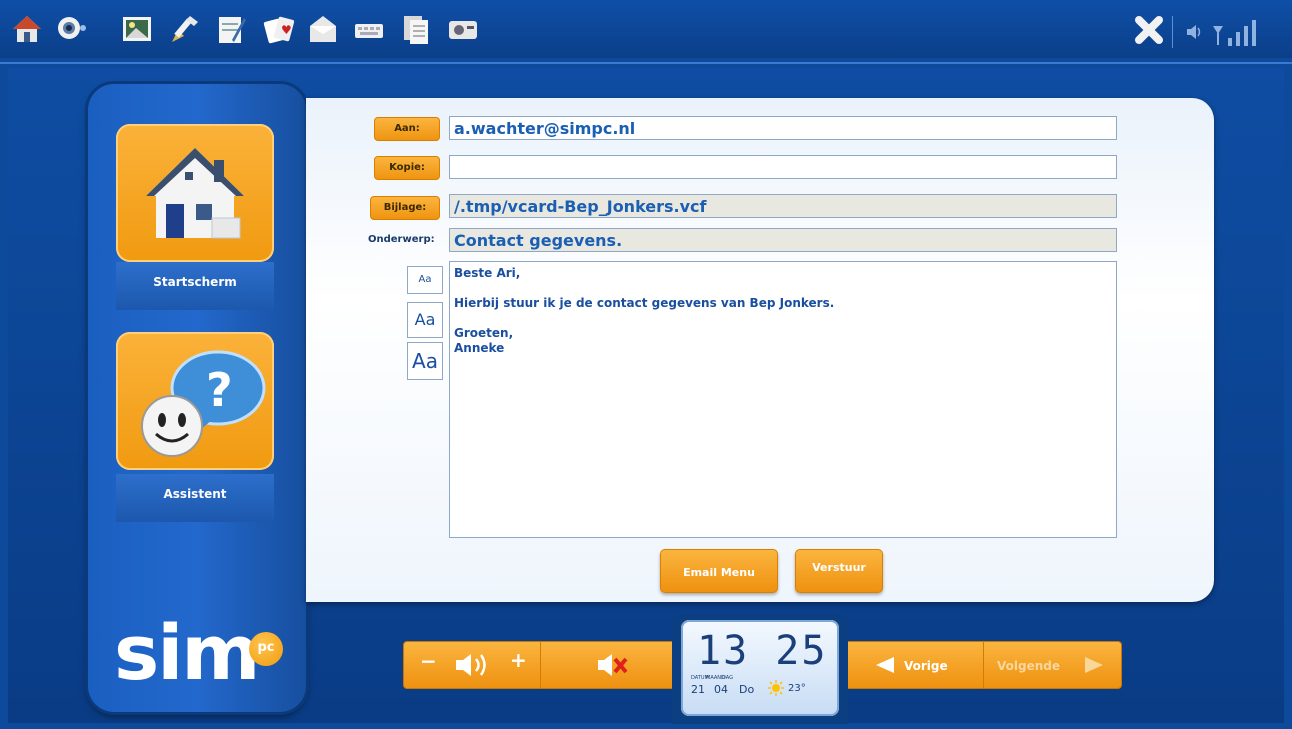 Image resolution: width=1292 pixels, height=729 pixels. What do you see at coordinates (545, 128) in the screenshot?
I see `to-value: a.wachter@simpc.nl` at bounding box center [545, 128].